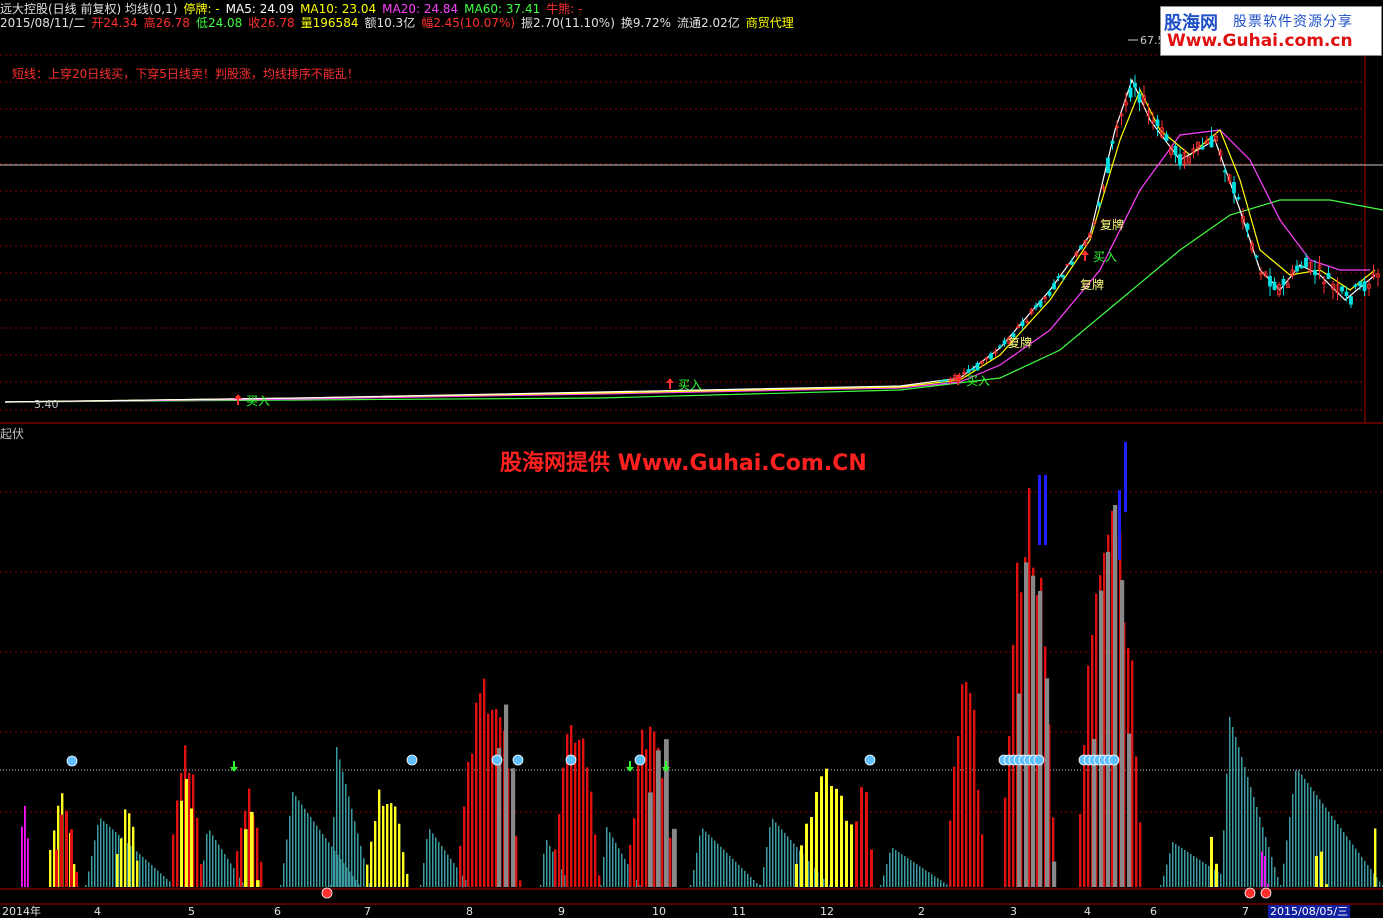  What do you see at coordinates (659, 911) in the screenshot?
I see `x-axis-label: 10` at bounding box center [659, 911].